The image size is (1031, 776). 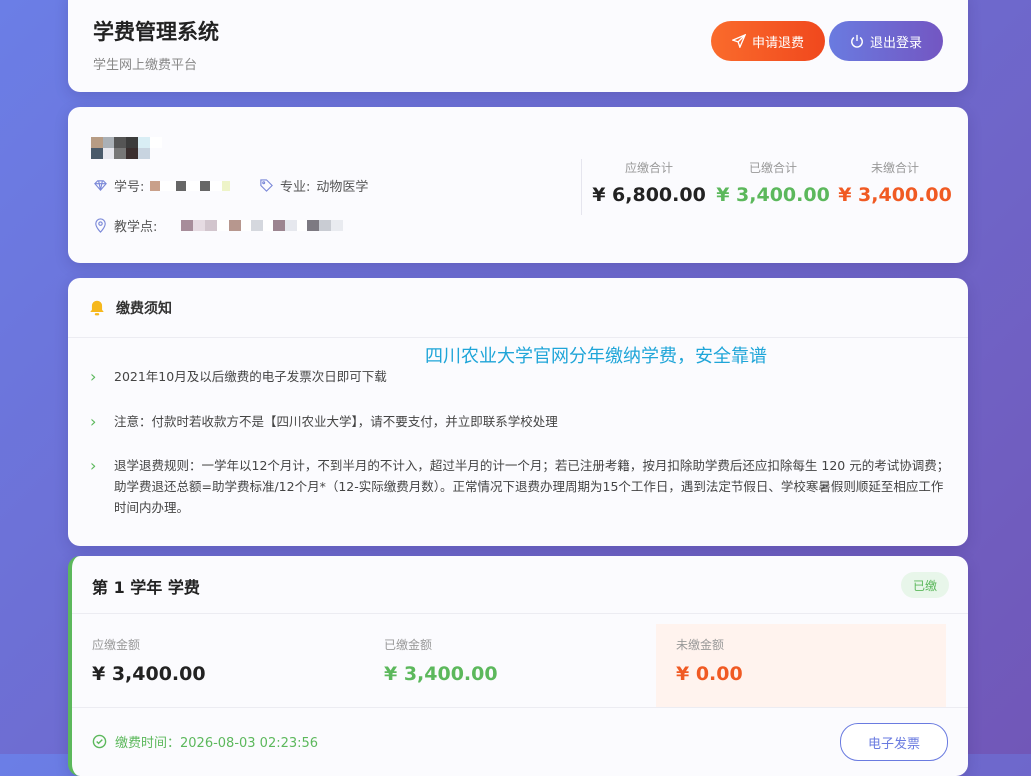 What do you see at coordinates (127, 148) in the screenshot?
I see `student-name-redacted` at bounding box center [127, 148].